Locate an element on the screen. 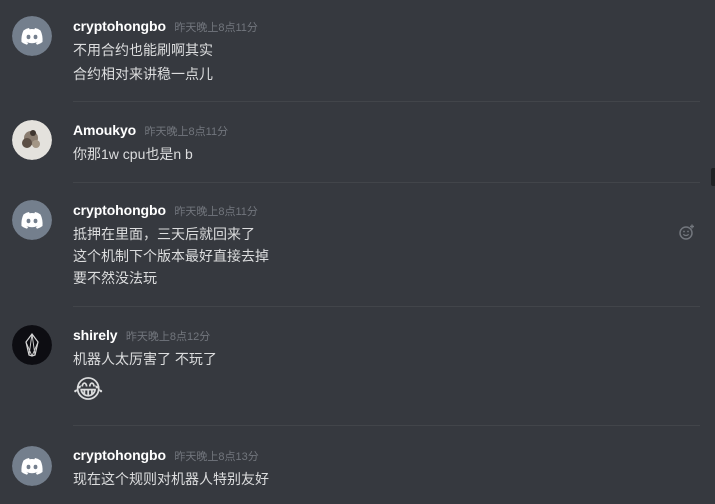  message-text: 合约相对来讲稳一点儿 is located at coordinates (143, 74).